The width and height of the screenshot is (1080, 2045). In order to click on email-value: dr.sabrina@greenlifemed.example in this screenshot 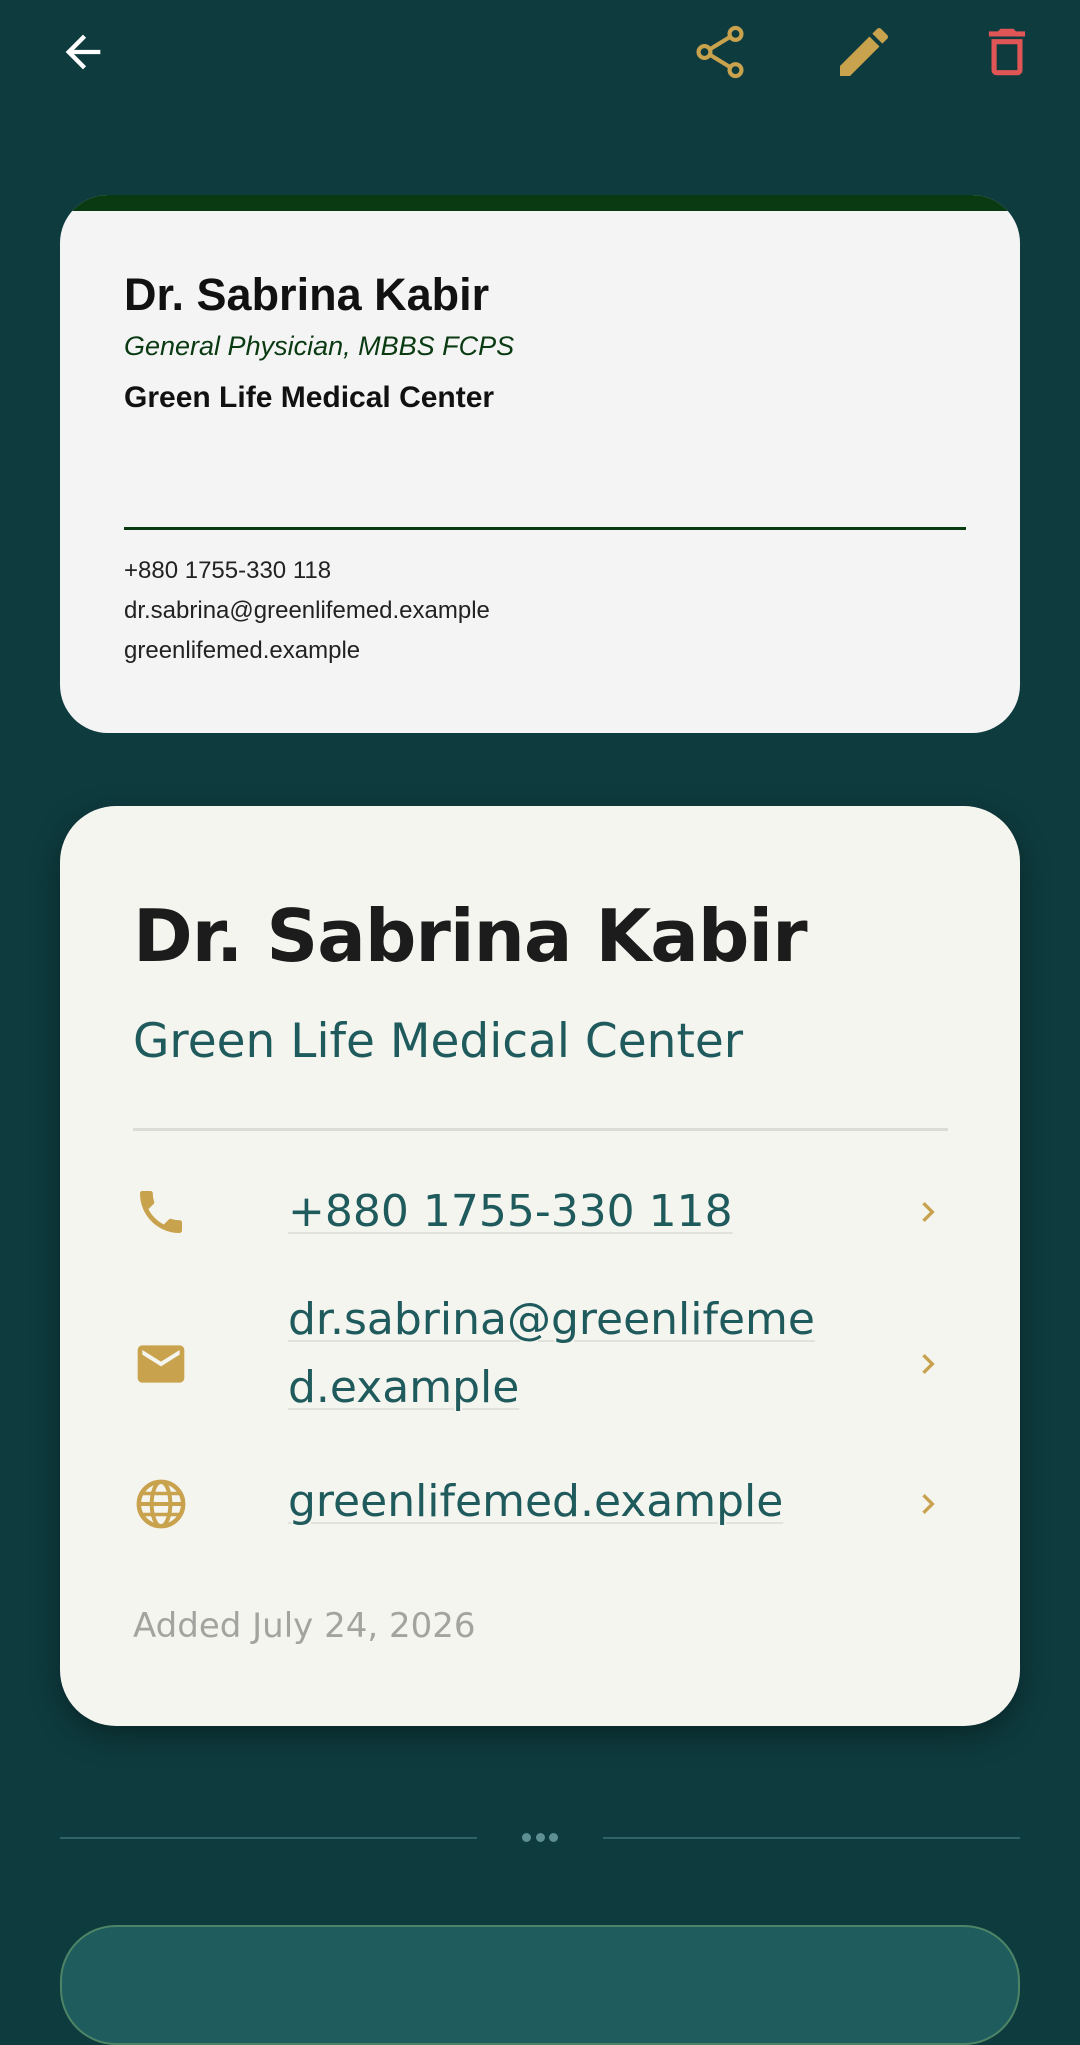, I will do `click(551, 1353)`.